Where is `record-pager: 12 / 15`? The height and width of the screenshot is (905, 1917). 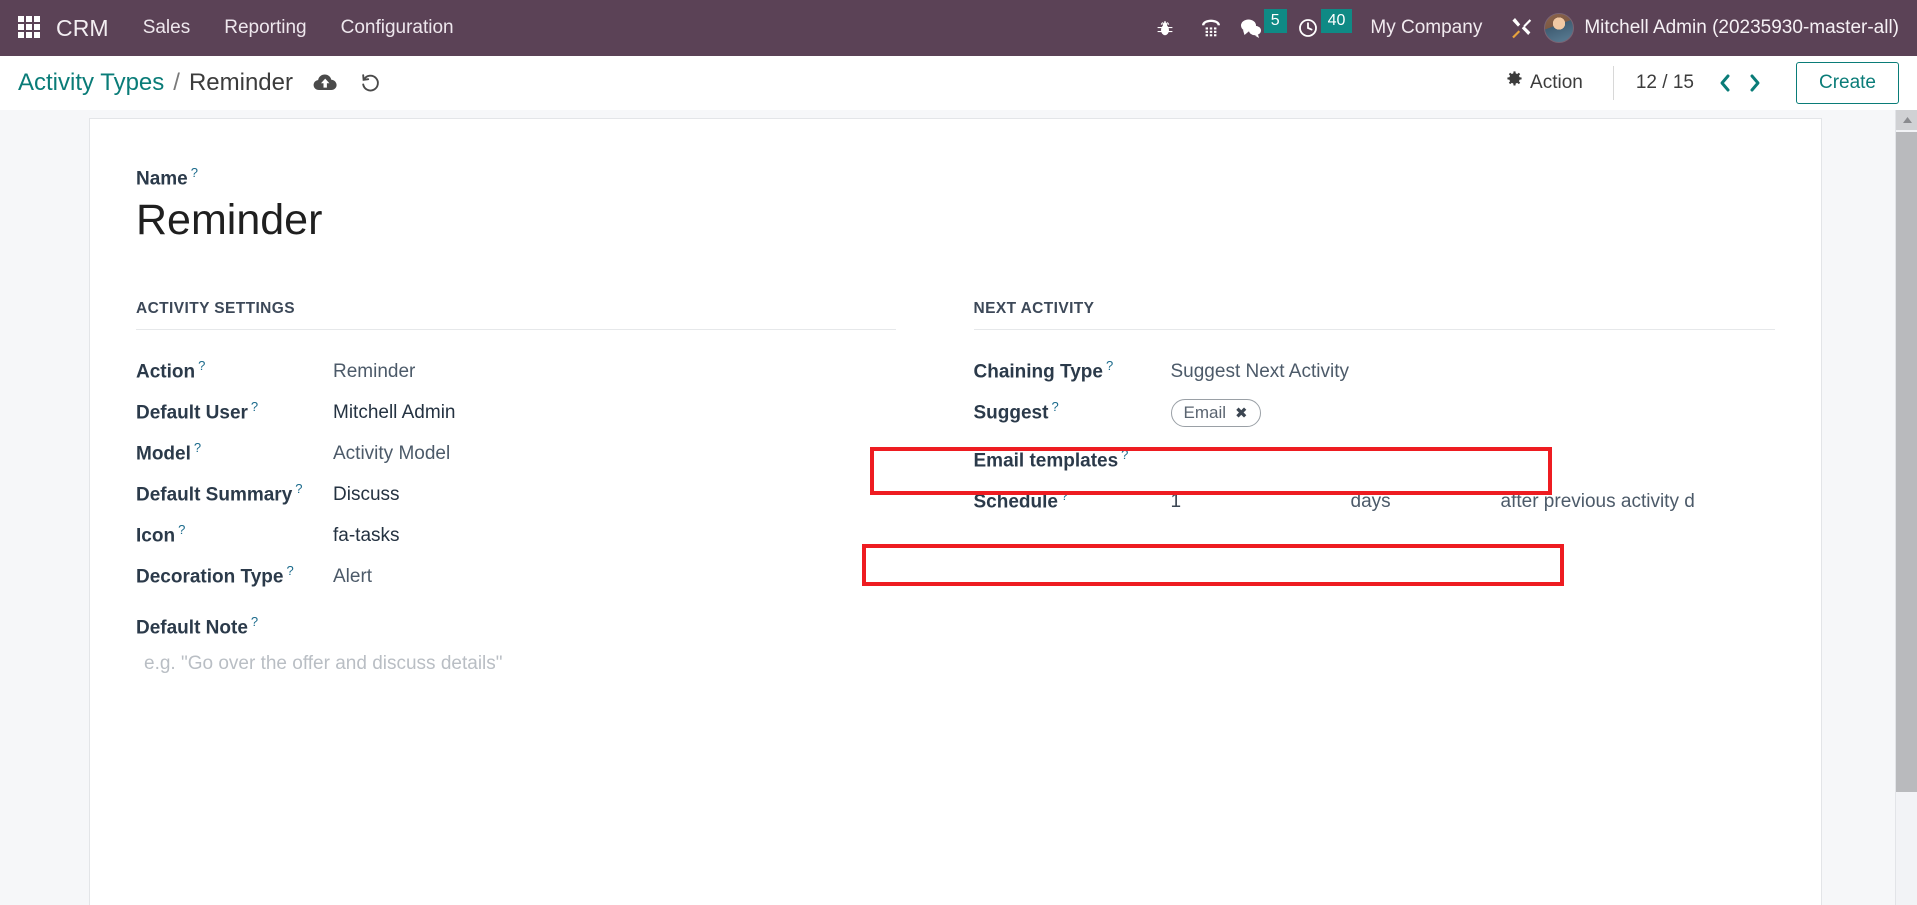 record-pager: 12 / 15 is located at coordinates (1703, 83).